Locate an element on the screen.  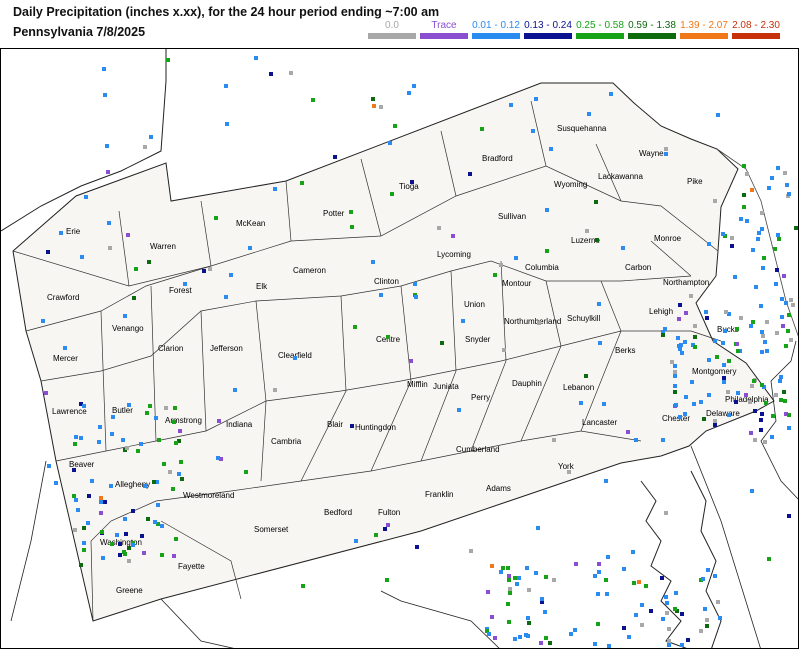
county-label-cambria: Cambria is located at coordinates (286, 441).